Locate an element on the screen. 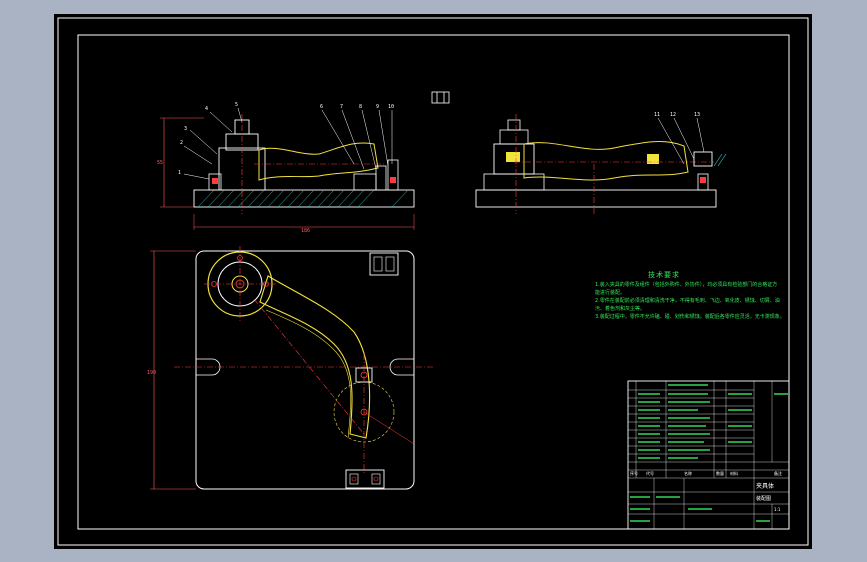 This screenshot has width=867, height=562. side-base is located at coordinates (596, 198).